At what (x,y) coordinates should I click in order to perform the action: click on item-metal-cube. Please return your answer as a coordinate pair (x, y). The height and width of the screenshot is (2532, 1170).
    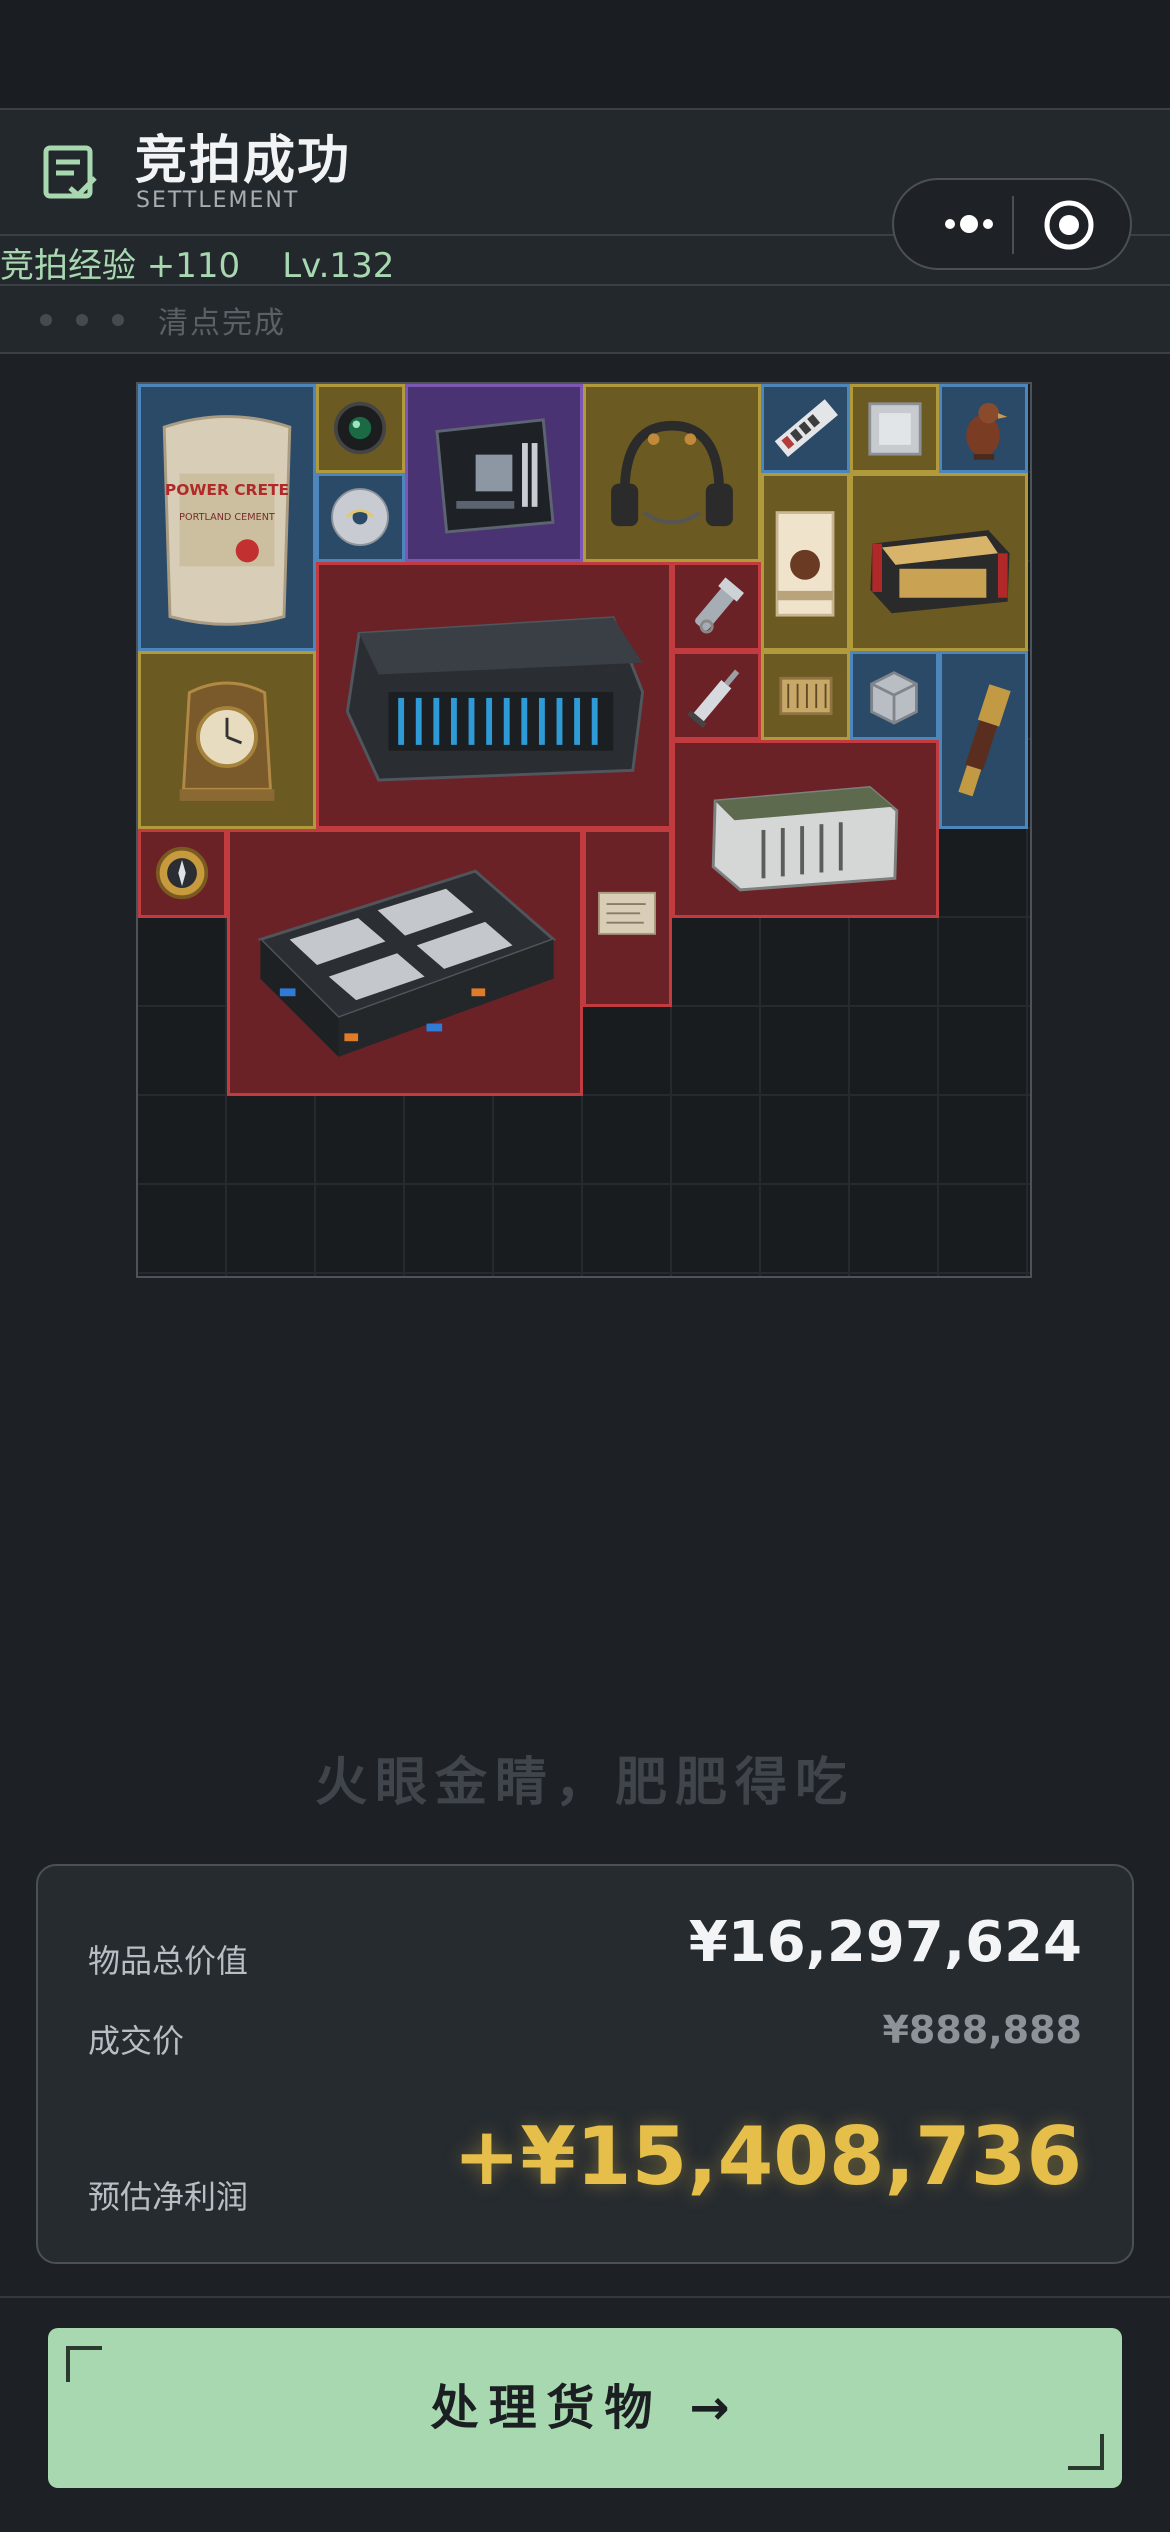
    Looking at the image, I should click on (894, 695).